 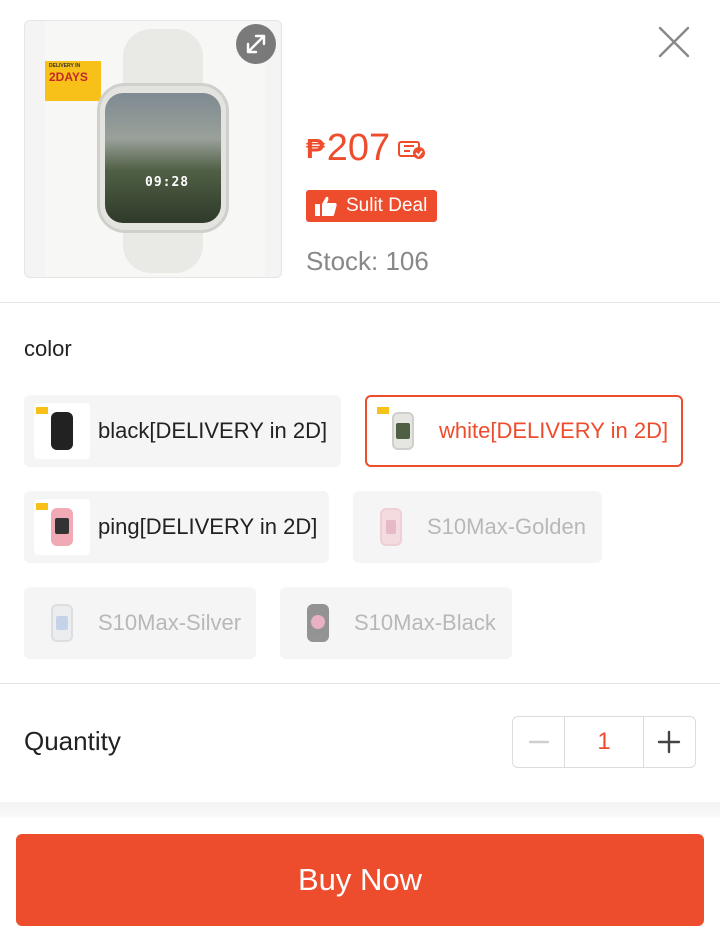 I want to click on variation-label: color, so click(x=48, y=348).